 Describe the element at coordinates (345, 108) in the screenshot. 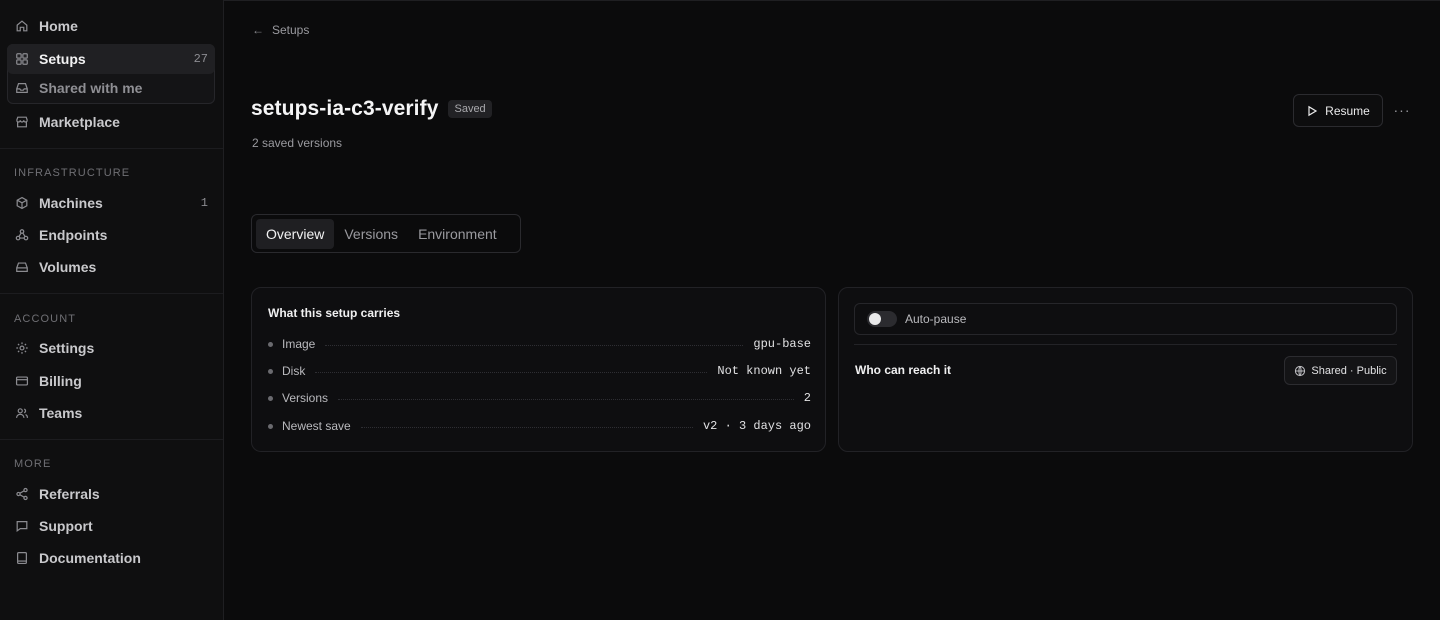

I see `page-title: setups-ia-c3-verify` at that location.